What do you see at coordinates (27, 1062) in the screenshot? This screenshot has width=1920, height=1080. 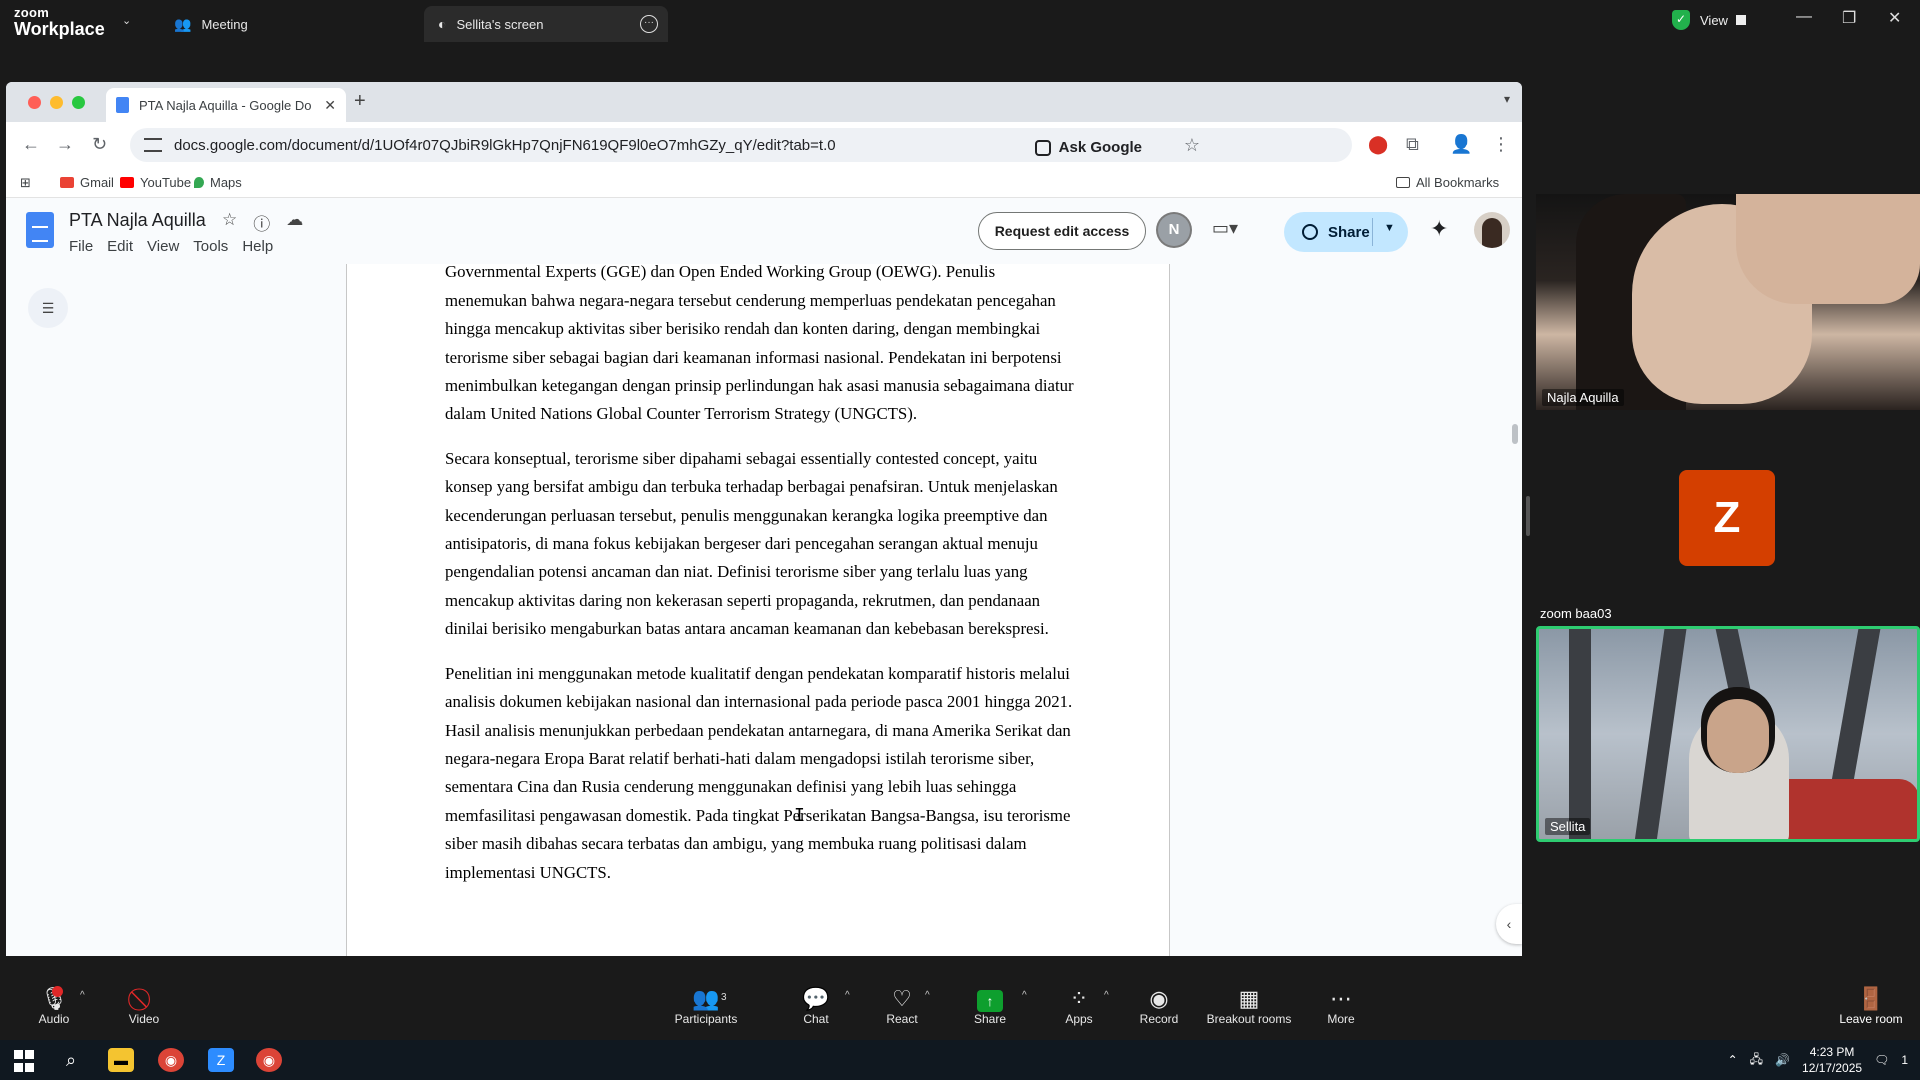 I see `windows-start-icon` at bounding box center [27, 1062].